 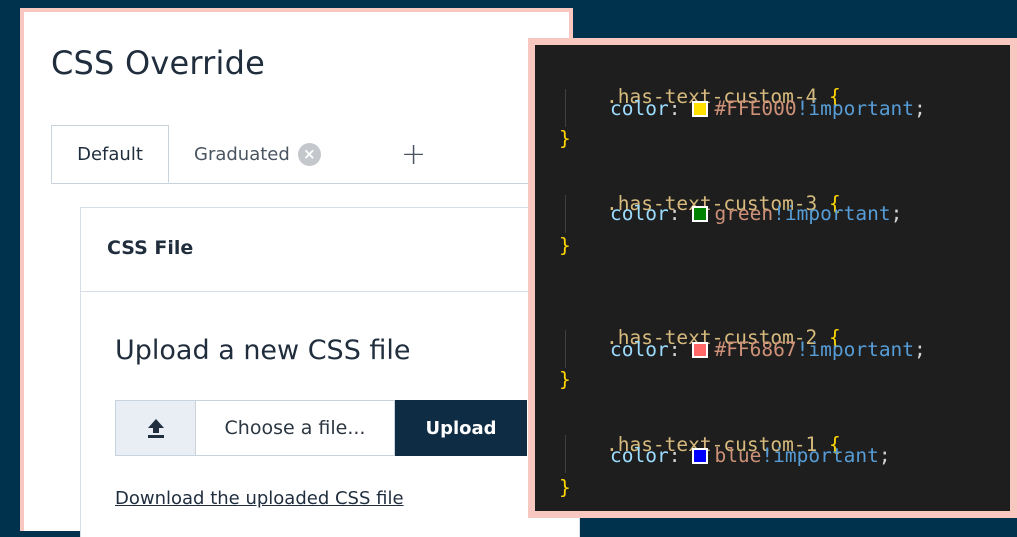 I want to click on code-declaration-line: color: blue!important;, so click(x=750, y=455).